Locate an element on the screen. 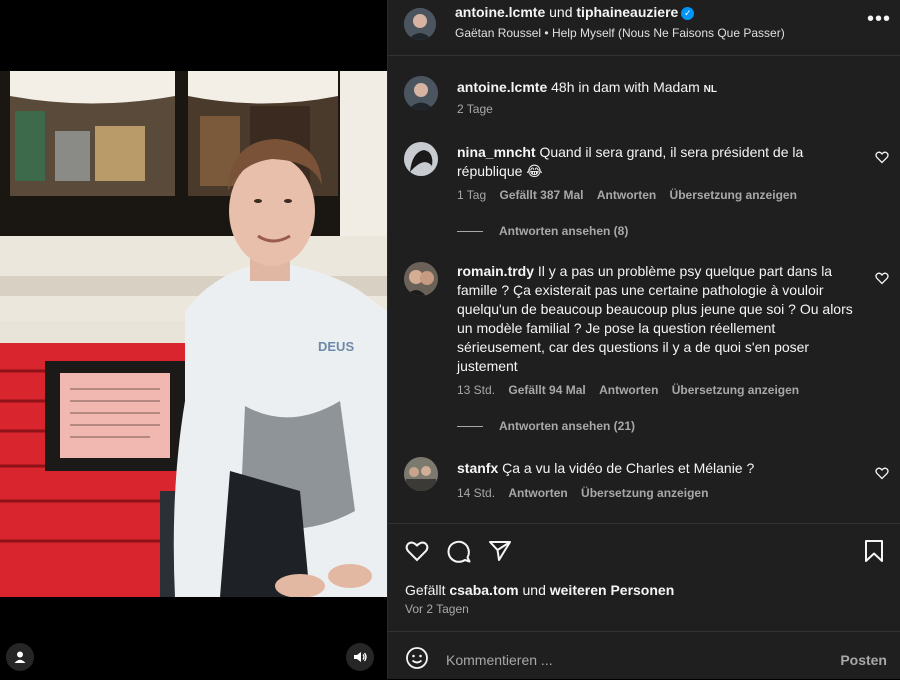 The width and height of the screenshot is (900, 680). comment-username: stanfx is located at coordinates (477, 468).